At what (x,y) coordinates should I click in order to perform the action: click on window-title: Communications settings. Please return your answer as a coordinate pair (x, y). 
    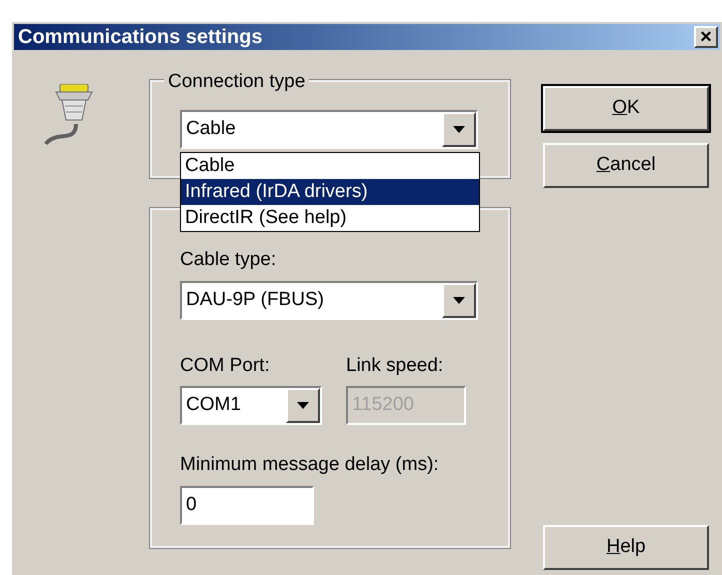
    Looking at the image, I should click on (139, 37).